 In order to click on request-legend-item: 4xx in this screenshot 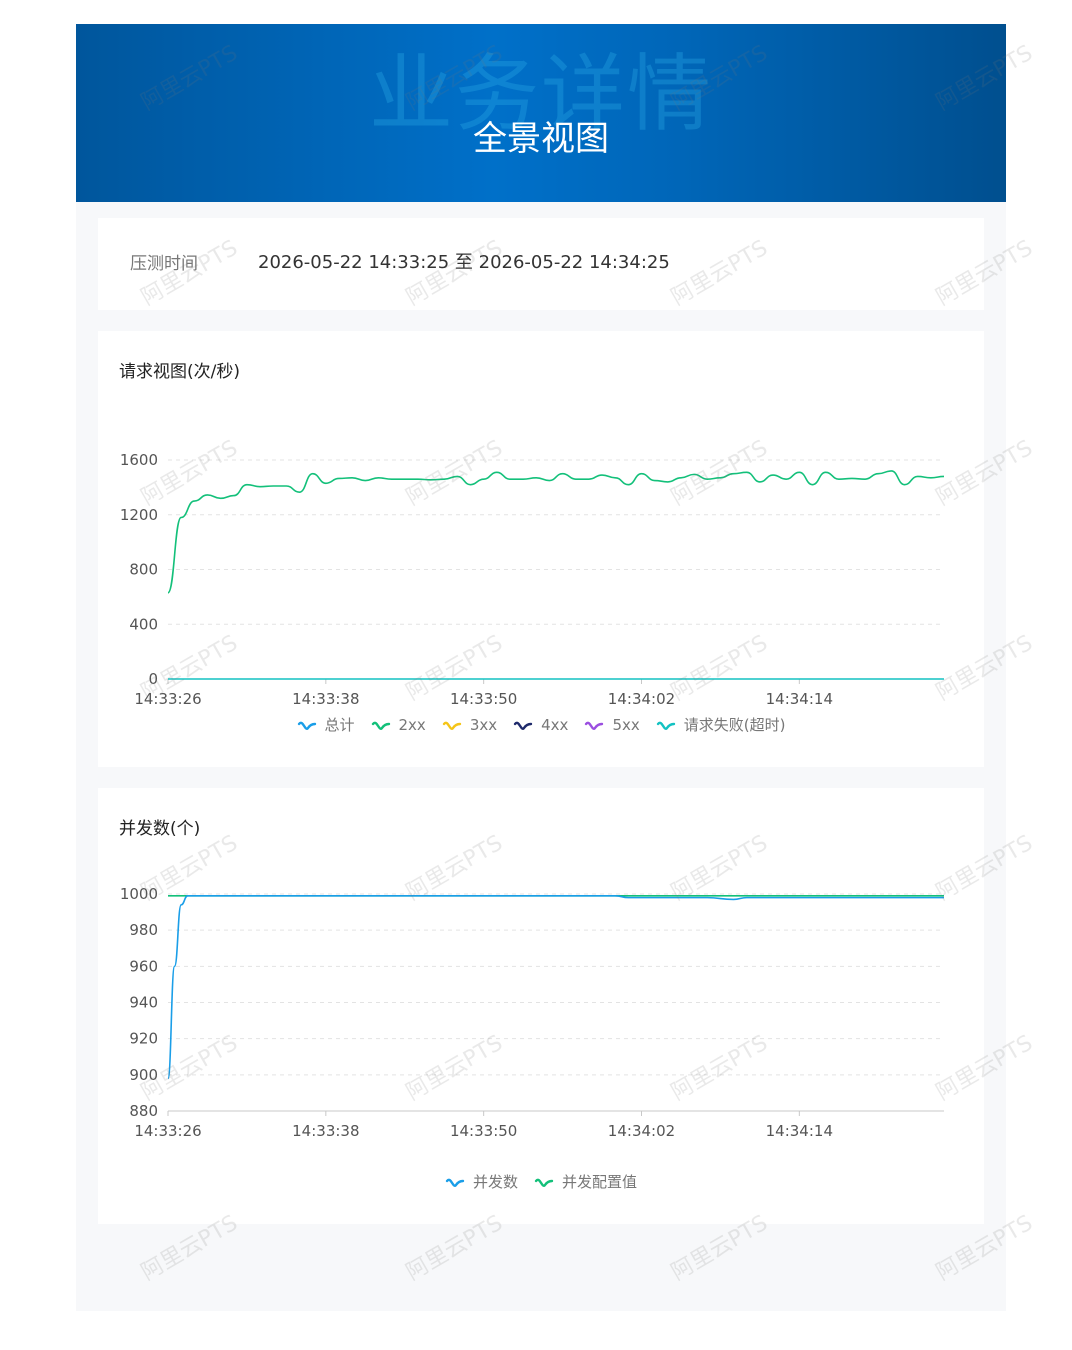, I will do `click(540, 725)`.